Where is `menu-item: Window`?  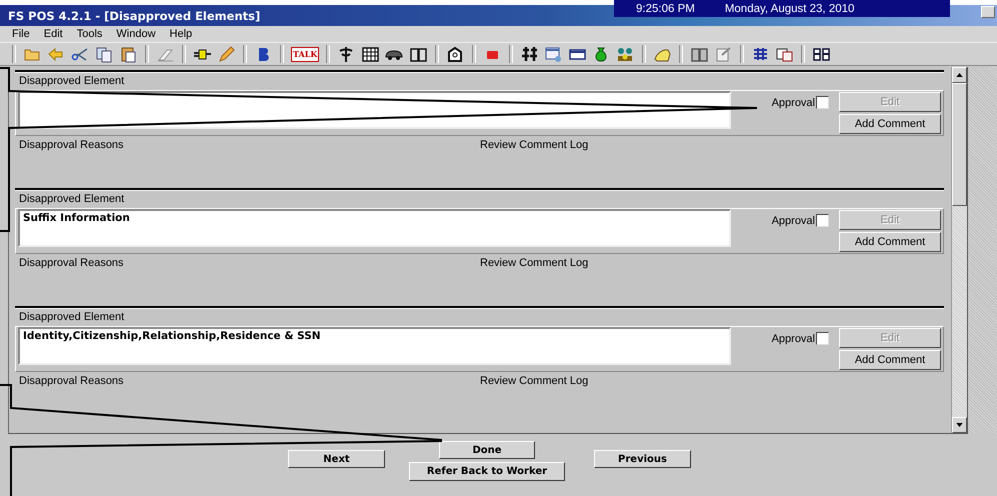
menu-item: Window is located at coordinates (136, 34).